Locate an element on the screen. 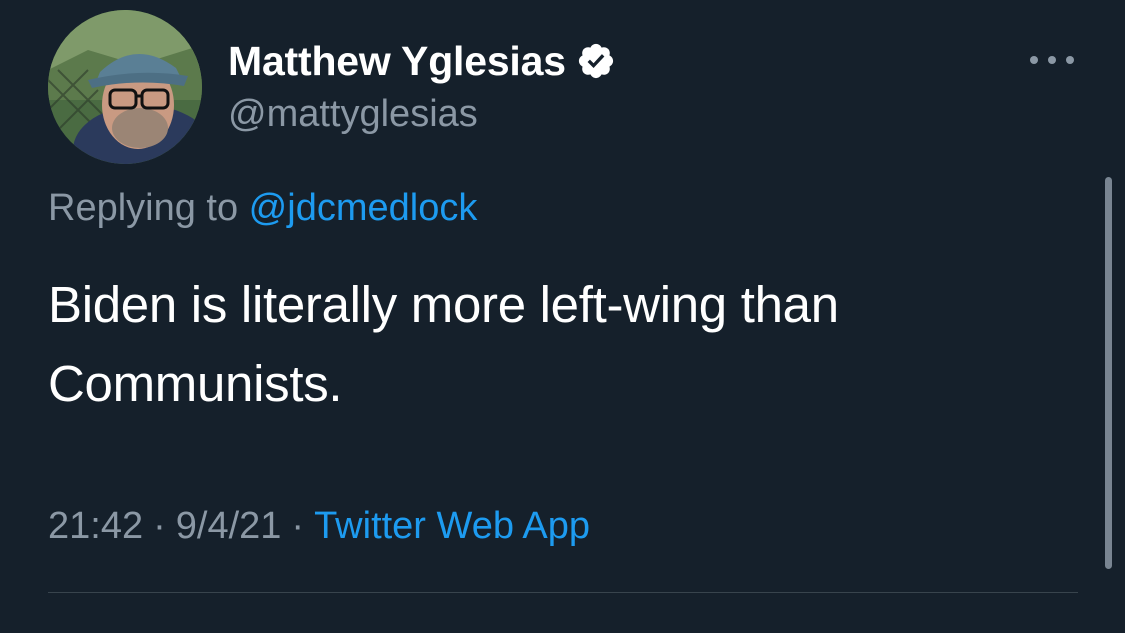 Image resolution: width=1125 pixels, height=633 pixels. avatar-photo is located at coordinates (125, 87).